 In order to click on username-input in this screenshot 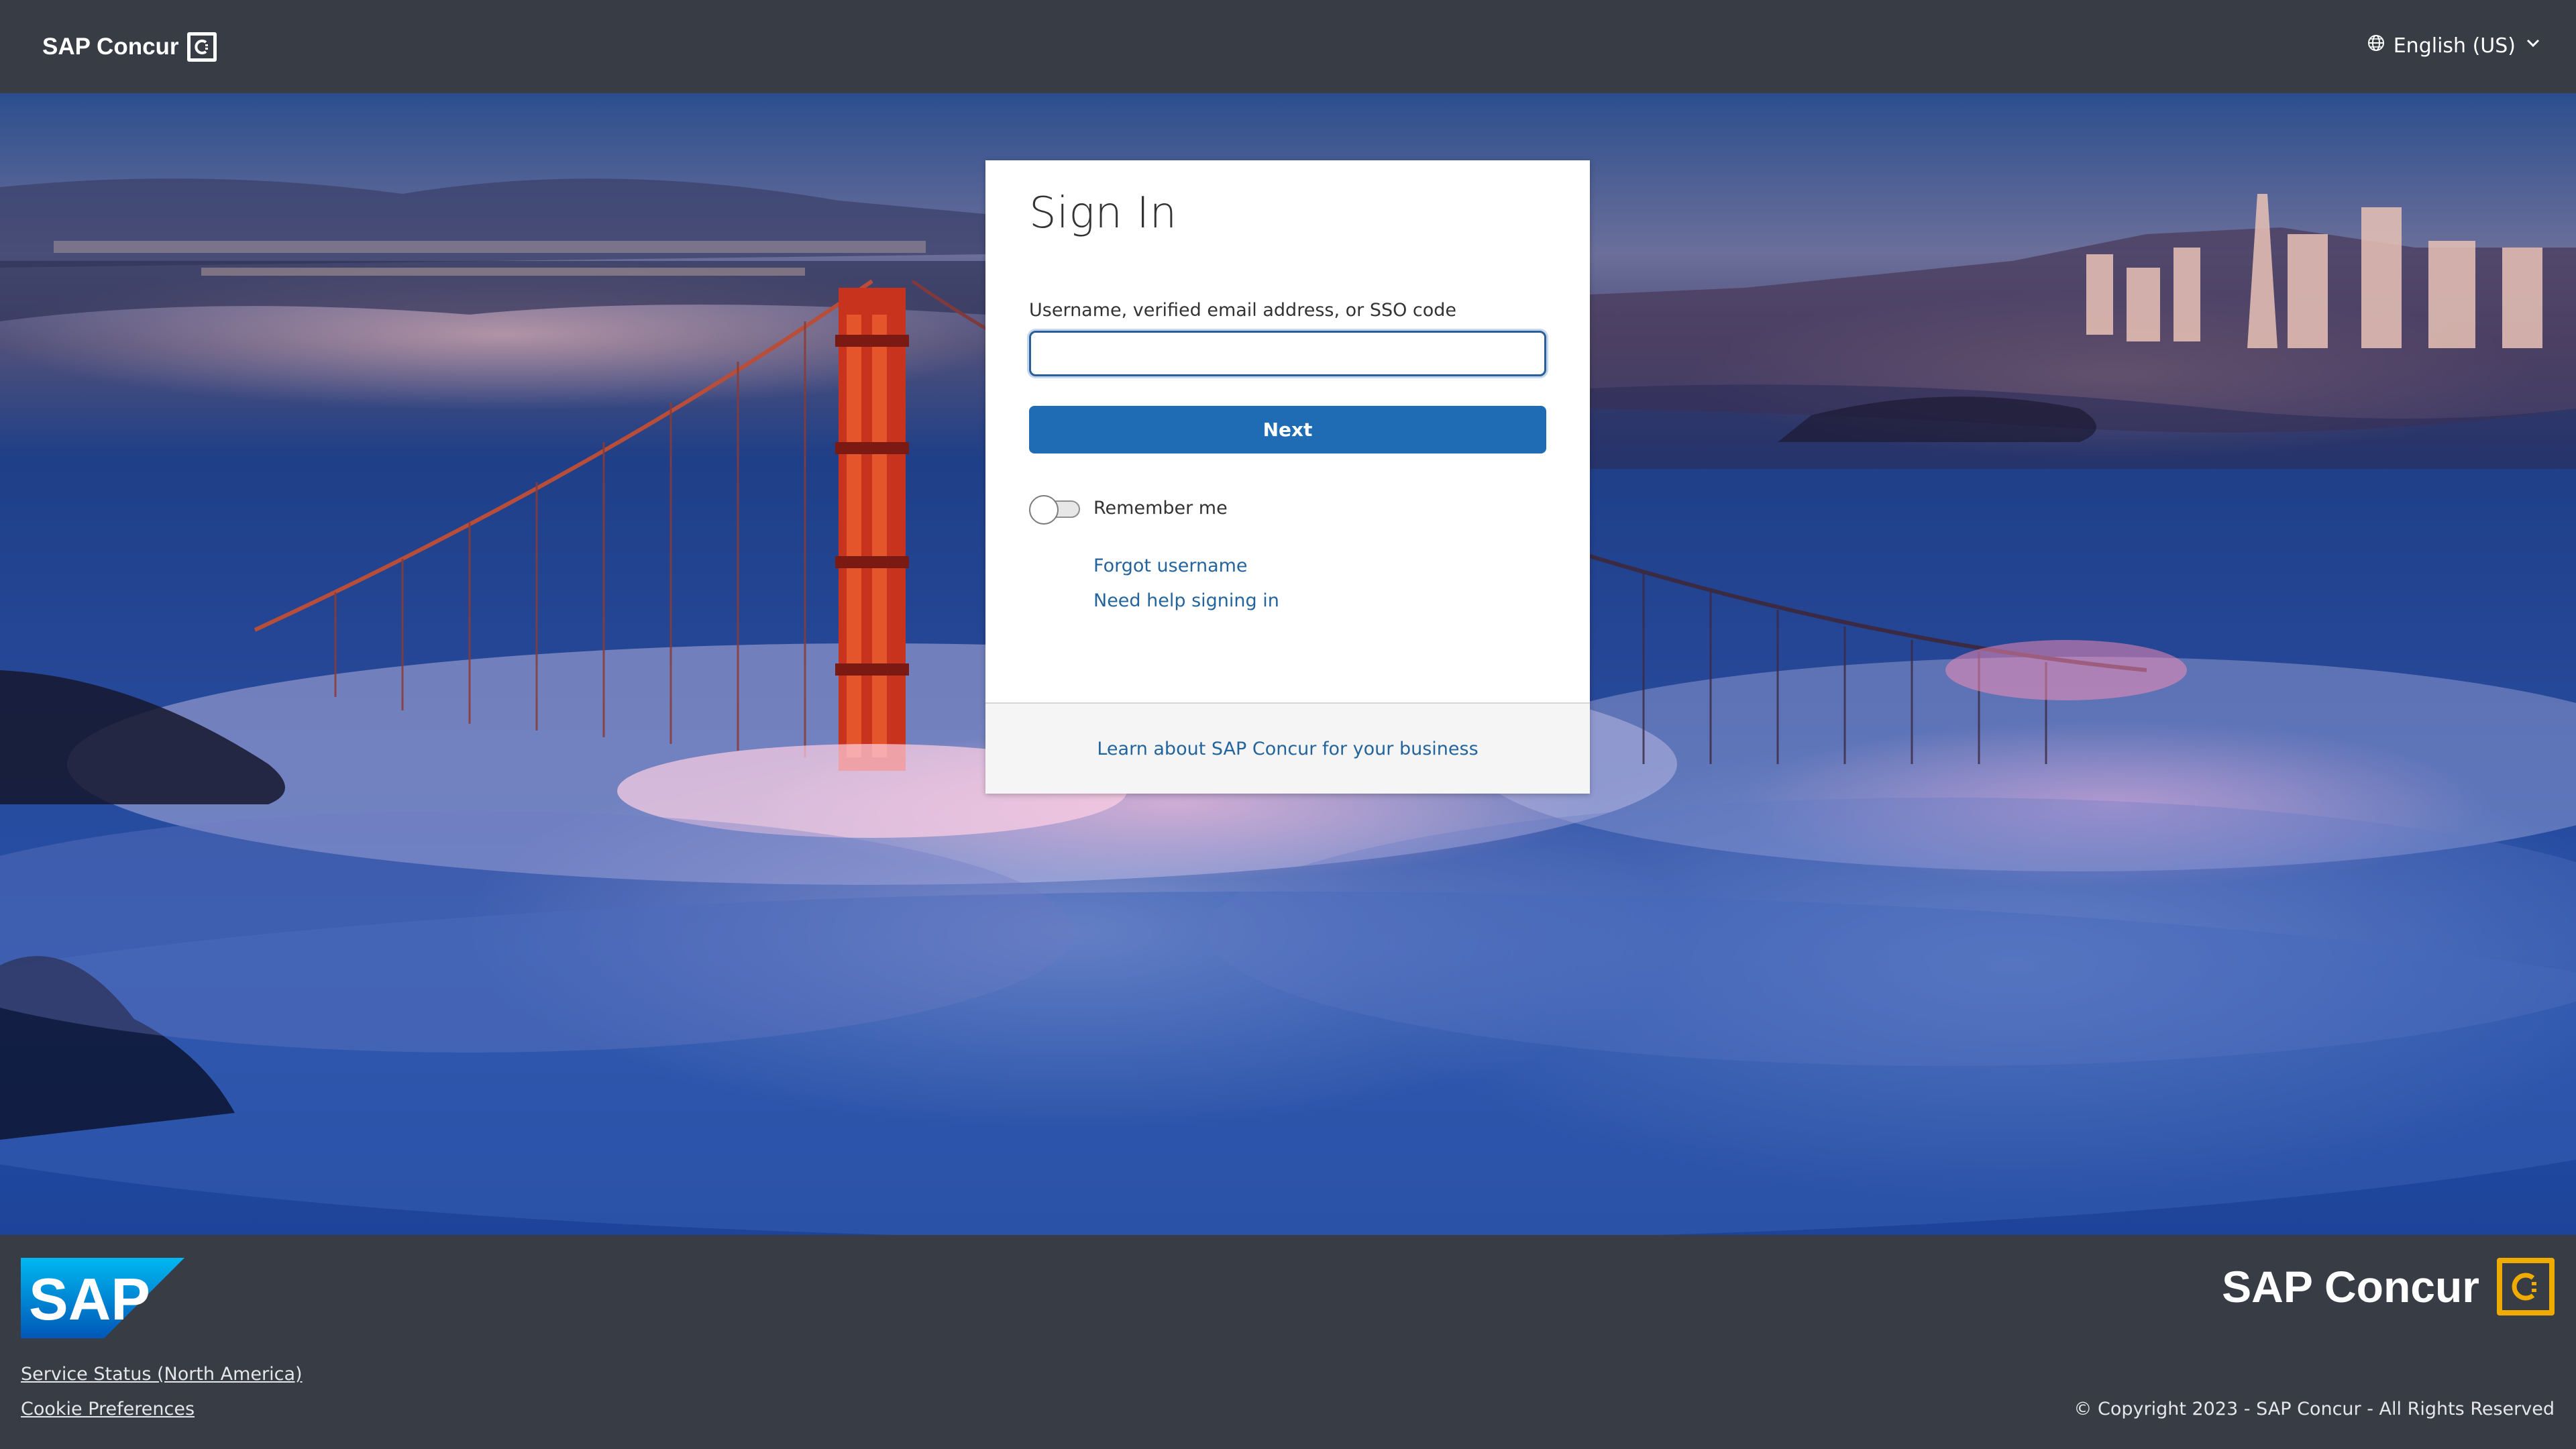, I will do `click(1287, 353)`.